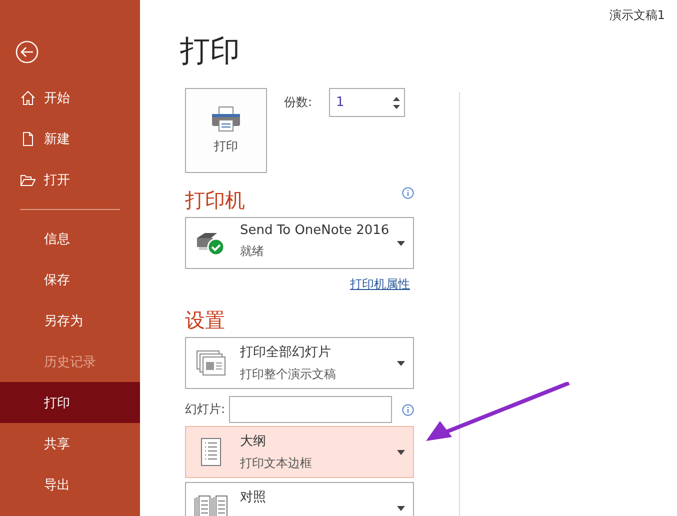  What do you see at coordinates (210, 52) in the screenshot?
I see `page-title: 打印` at bounding box center [210, 52].